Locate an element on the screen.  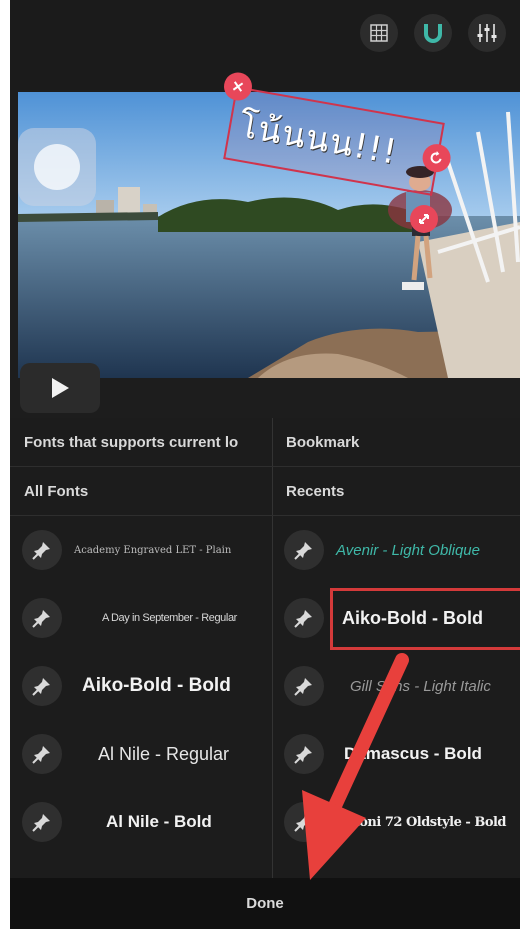
font-row: Al Nile - Bold is located at coordinates (141, 822).